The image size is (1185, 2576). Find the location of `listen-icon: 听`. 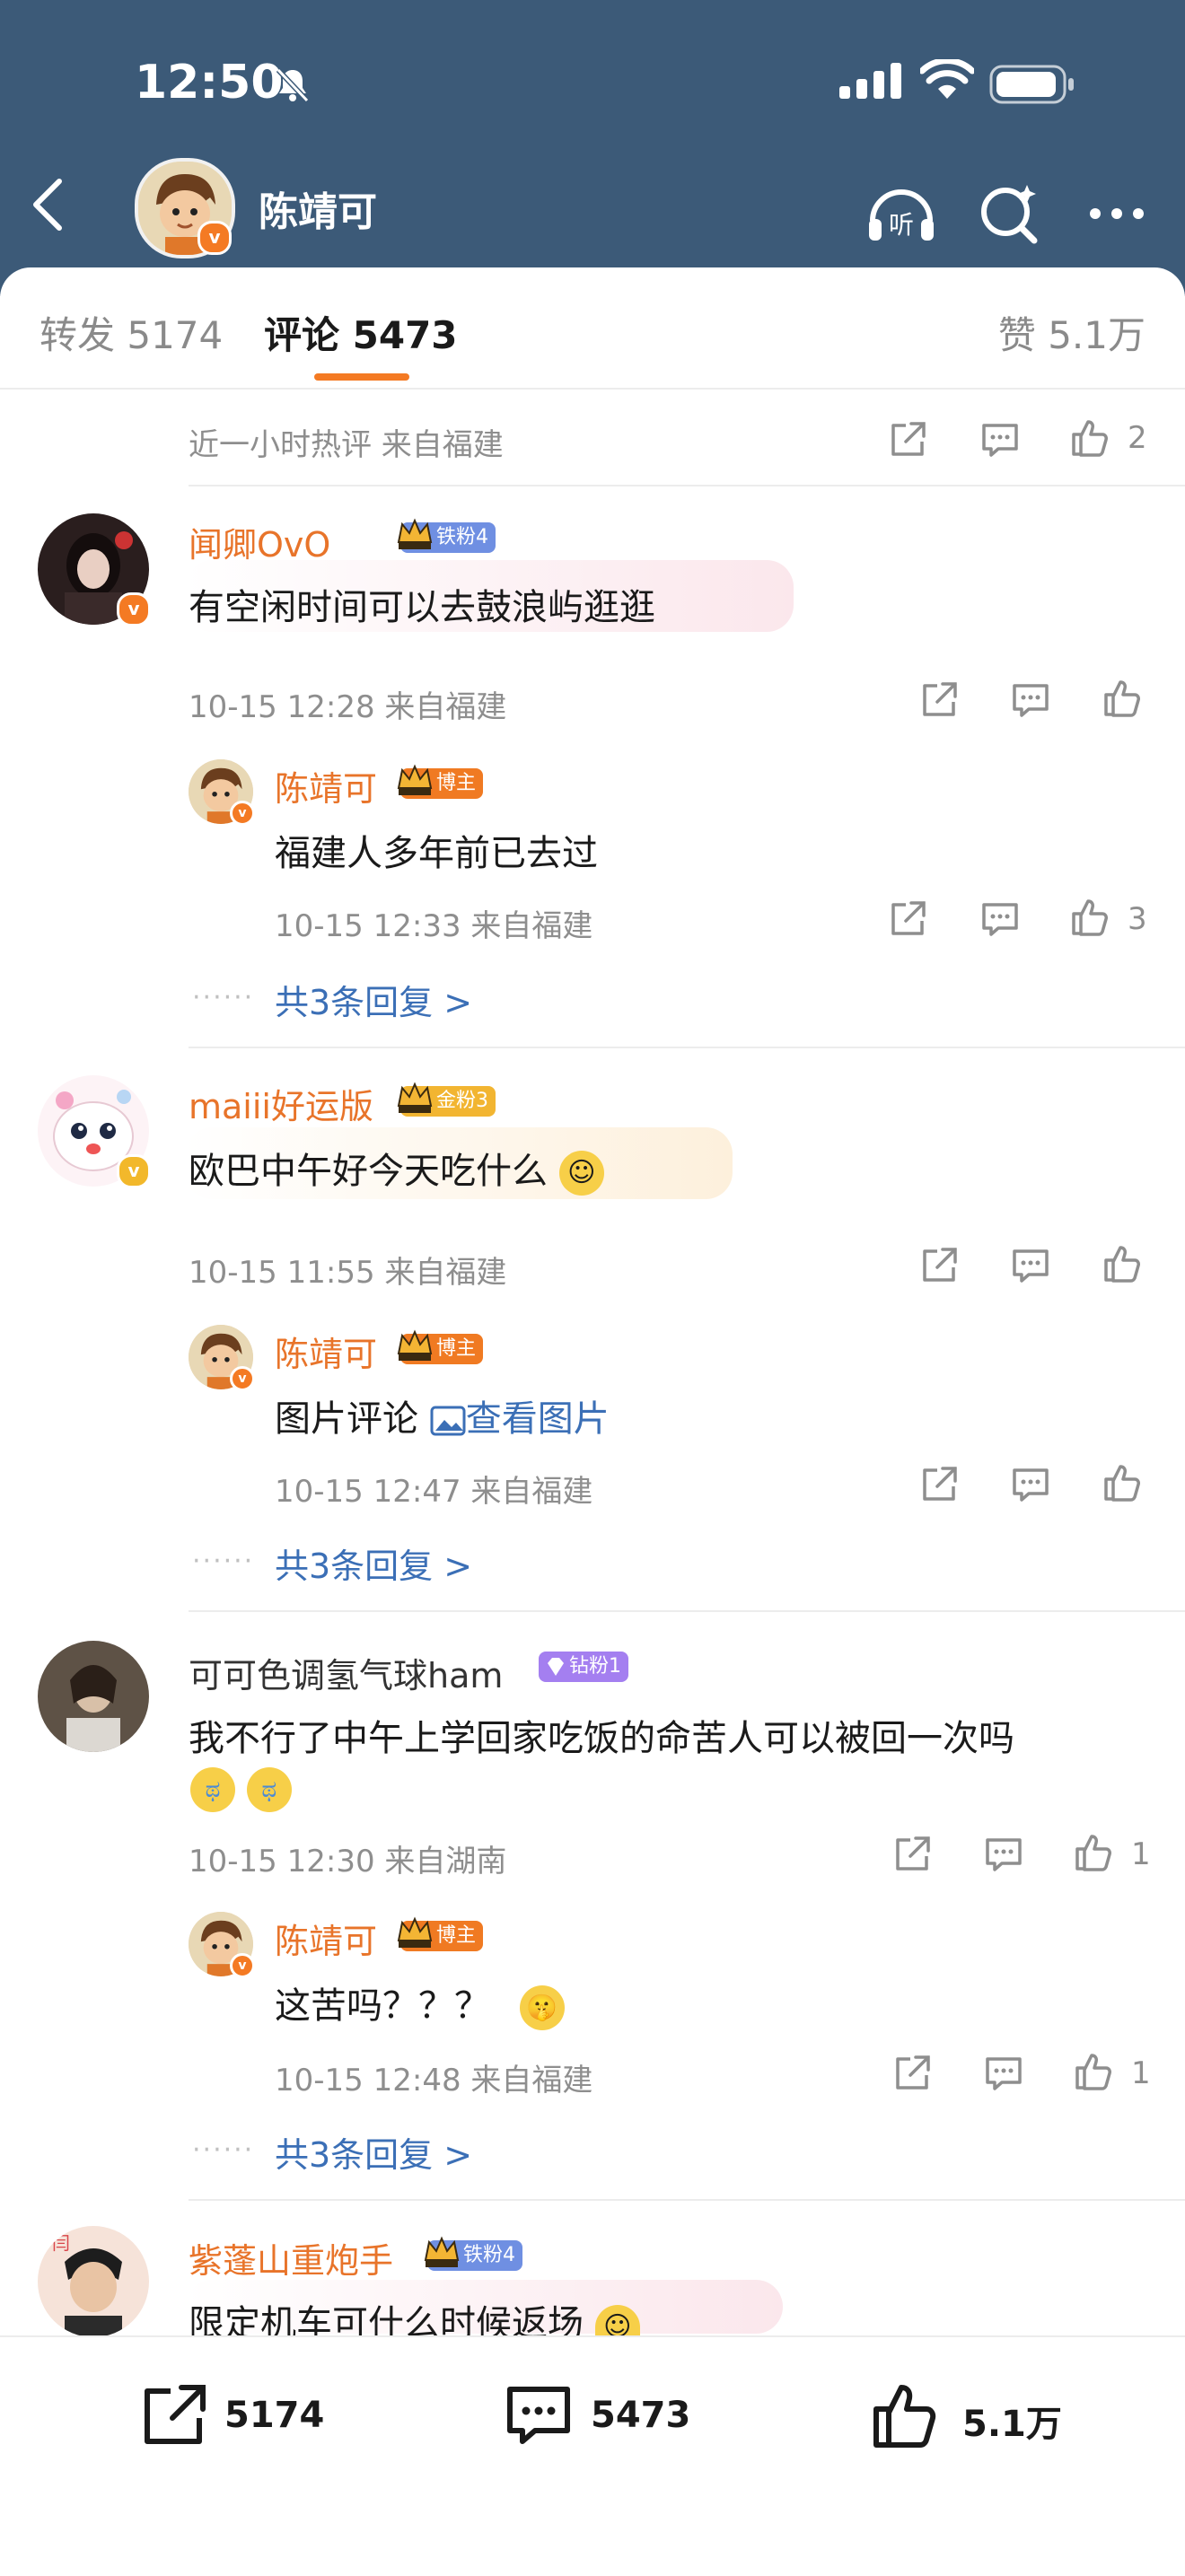

listen-icon: 听 is located at coordinates (901, 213).